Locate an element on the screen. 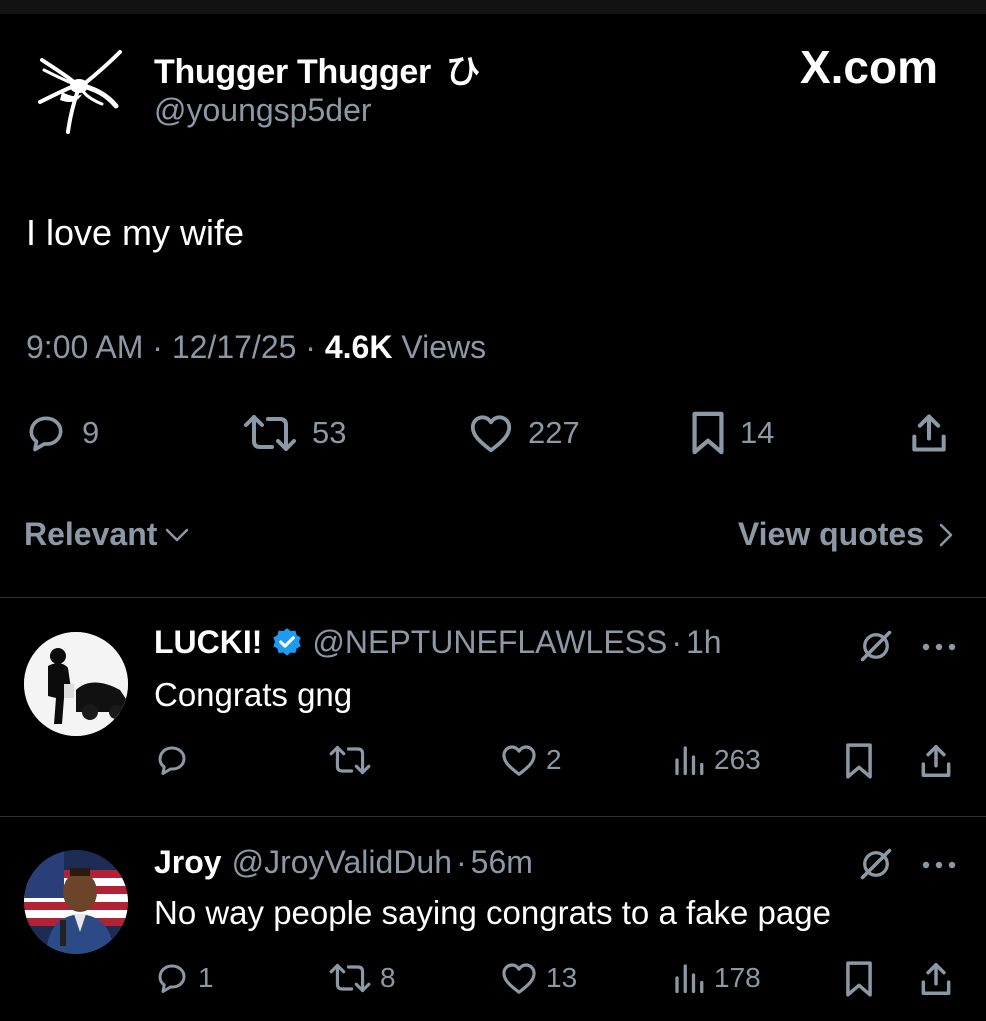  view-quotes-link: View quotes is located at coordinates (847, 534).